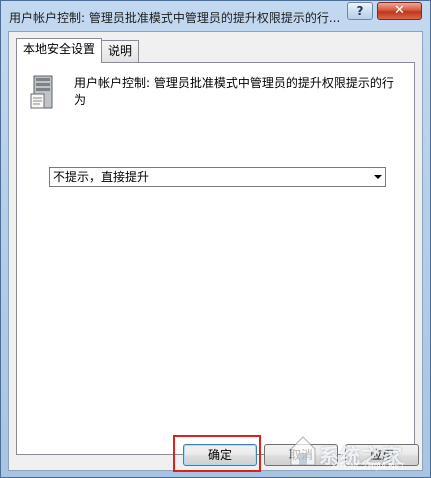 The image size is (431, 478). What do you see at coordinates (101, 177) in the screenshot?
I see `behavior-dropdown-value: 不提示，直接提升` at bounding box center [101, 177].